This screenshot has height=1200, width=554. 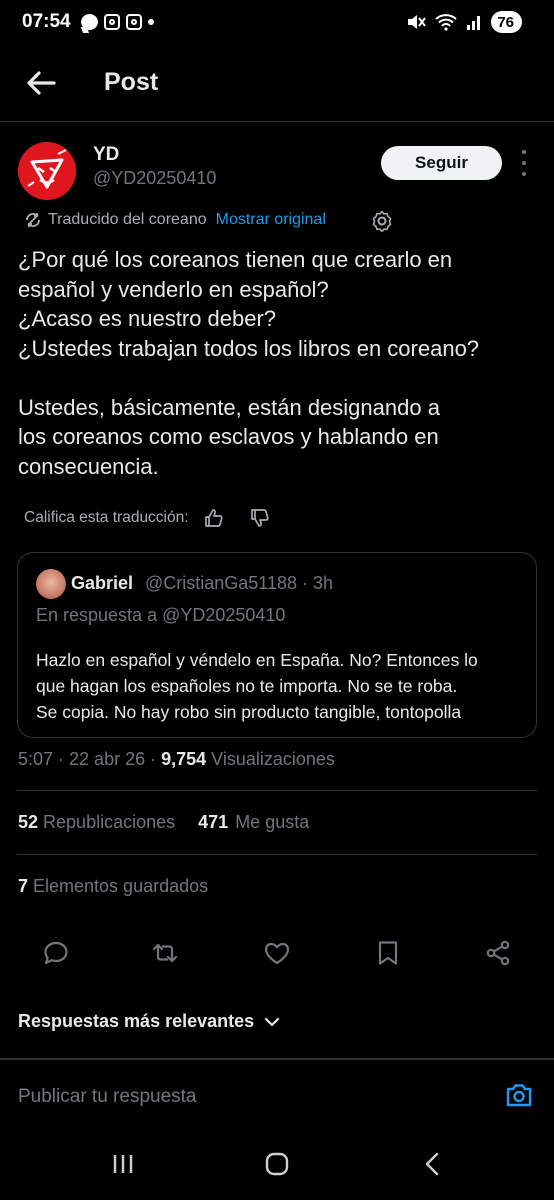 I want to click on rate-translation-label: Califica esta traducción:, so click(x=106, y=517).